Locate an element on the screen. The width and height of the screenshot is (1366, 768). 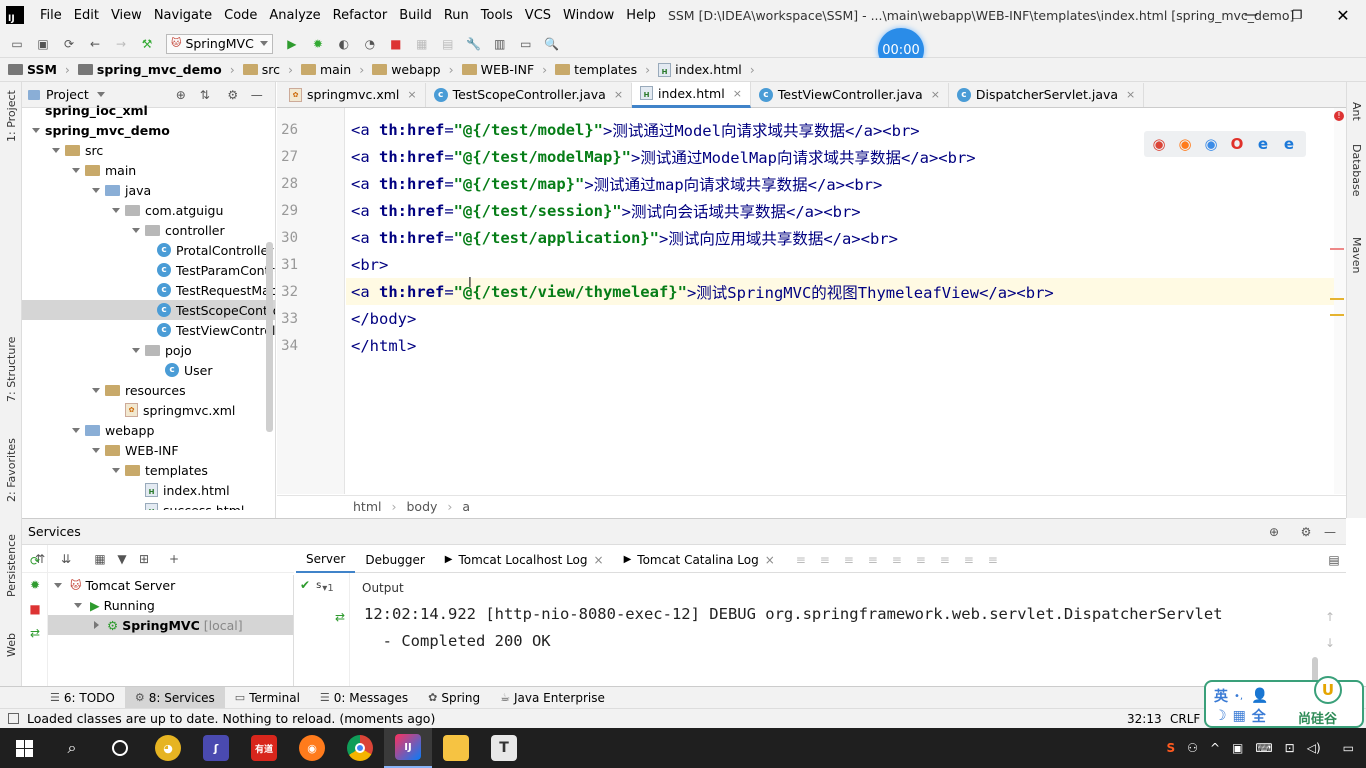
group-icon: ▦ is located at coordinates (100, 559).